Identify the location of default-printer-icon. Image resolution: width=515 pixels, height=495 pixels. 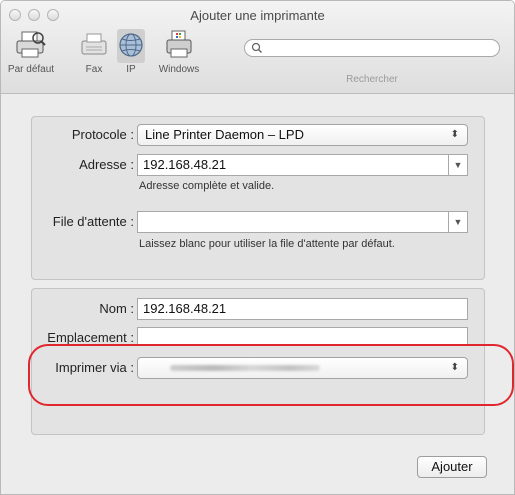
(31, 44).